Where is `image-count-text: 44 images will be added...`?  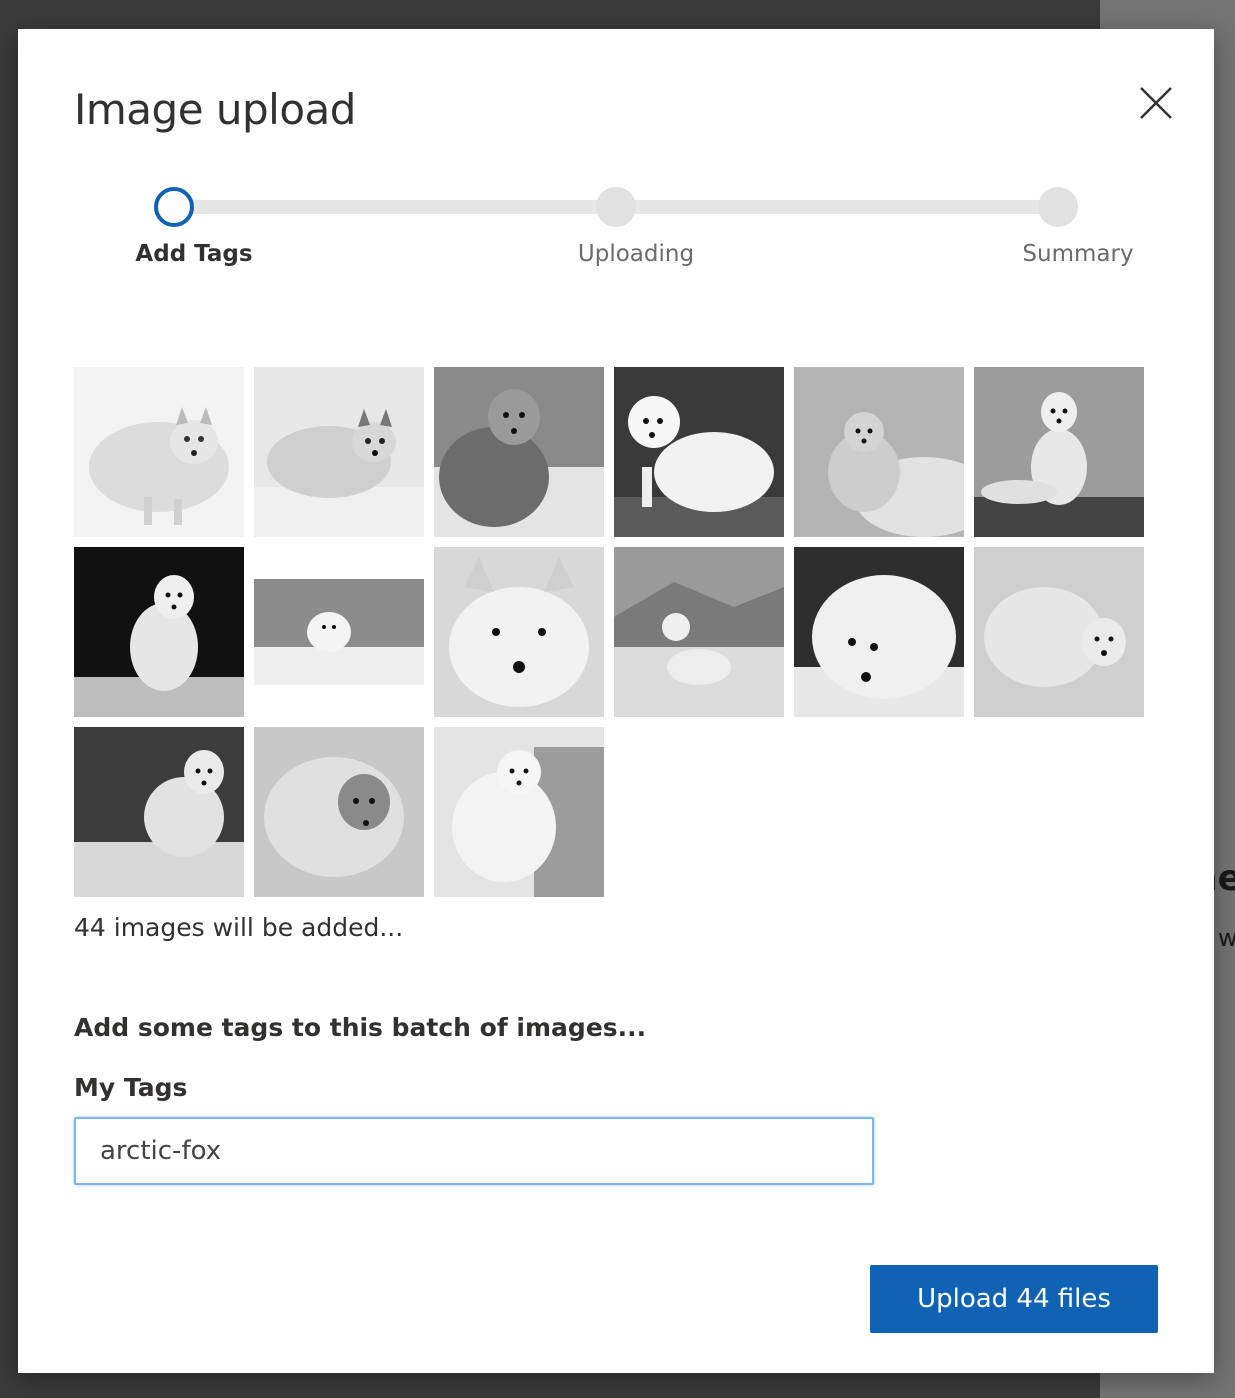 image-count-text: 44 images will be added... is located at coordinates (239, 927).